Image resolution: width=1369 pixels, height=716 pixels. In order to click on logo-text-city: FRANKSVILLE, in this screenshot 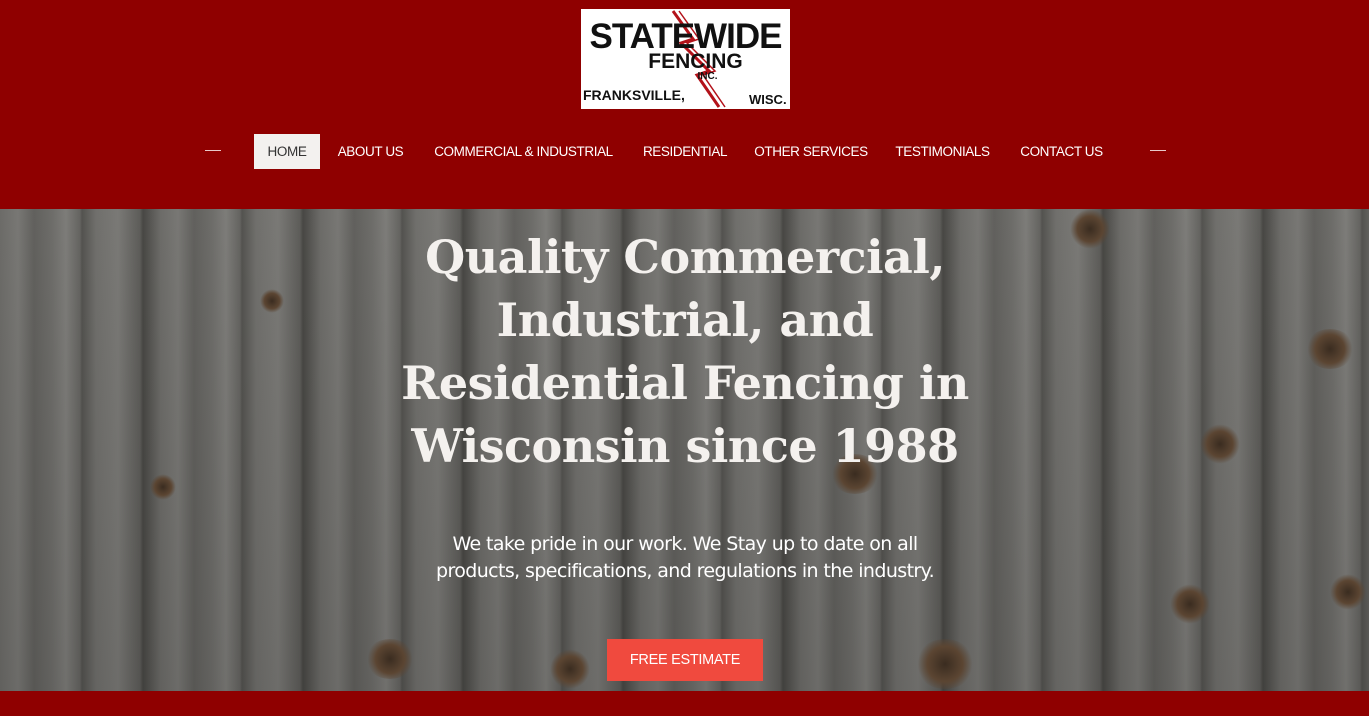, I will do `click(634, 95)`.